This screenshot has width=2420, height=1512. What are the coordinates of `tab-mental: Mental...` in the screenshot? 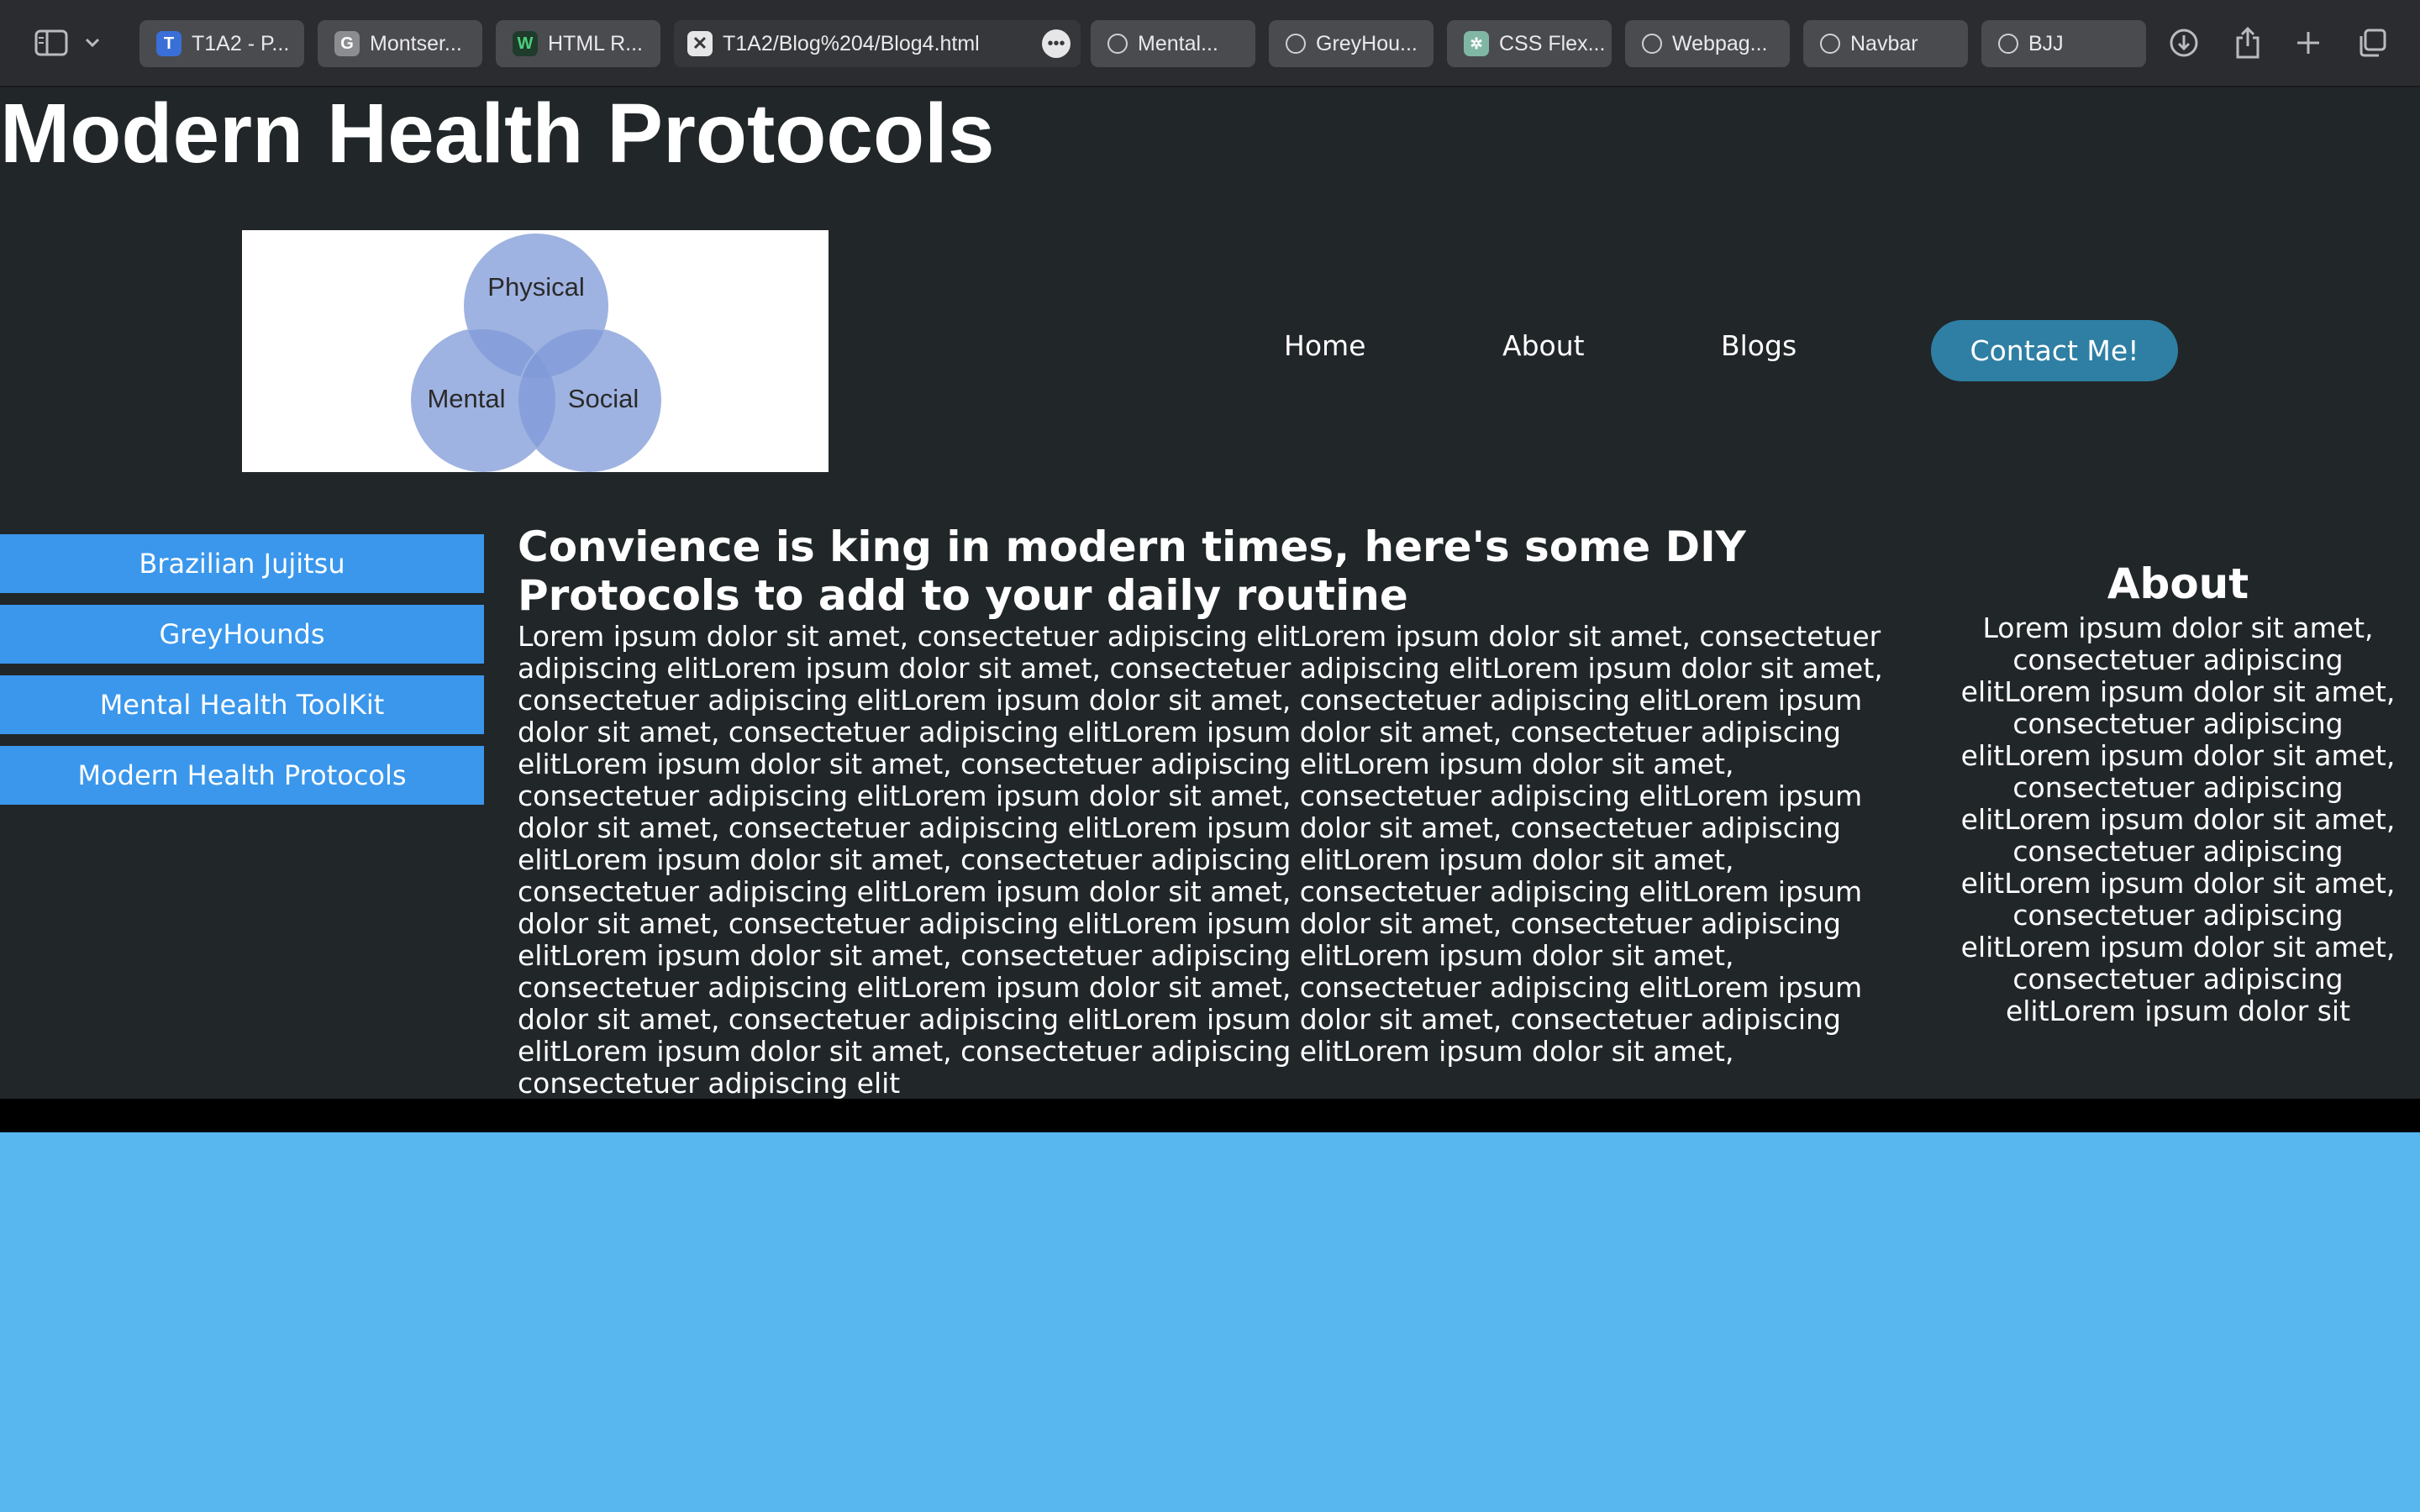 It's located at (1173, 43).